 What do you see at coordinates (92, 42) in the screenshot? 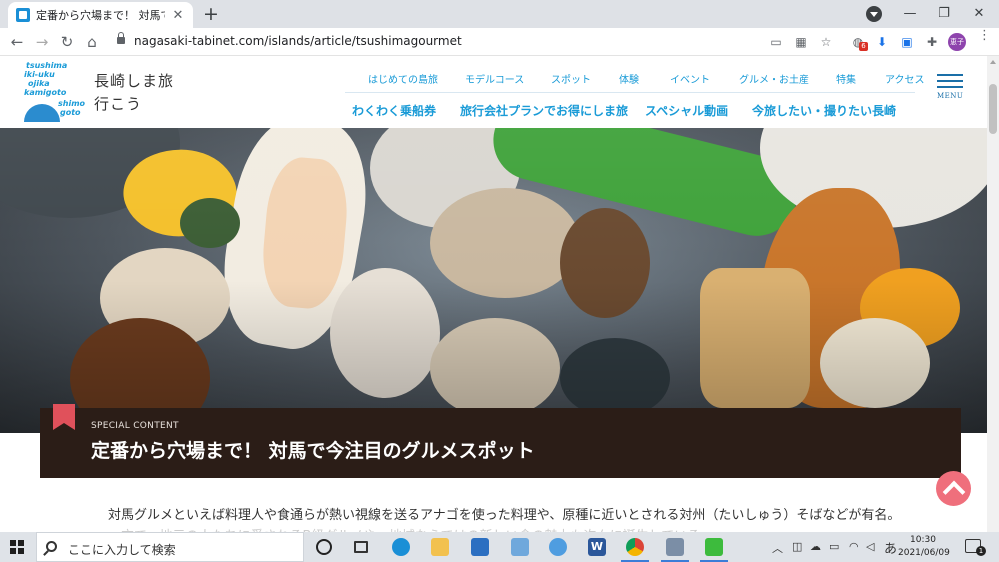
I see `home-icon: ⌂` at bounding box center [92, 42].